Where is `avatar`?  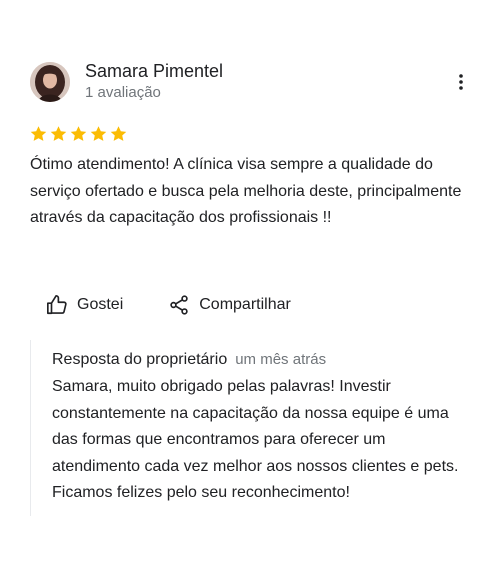 avatar is located at coordinates (50, 82).